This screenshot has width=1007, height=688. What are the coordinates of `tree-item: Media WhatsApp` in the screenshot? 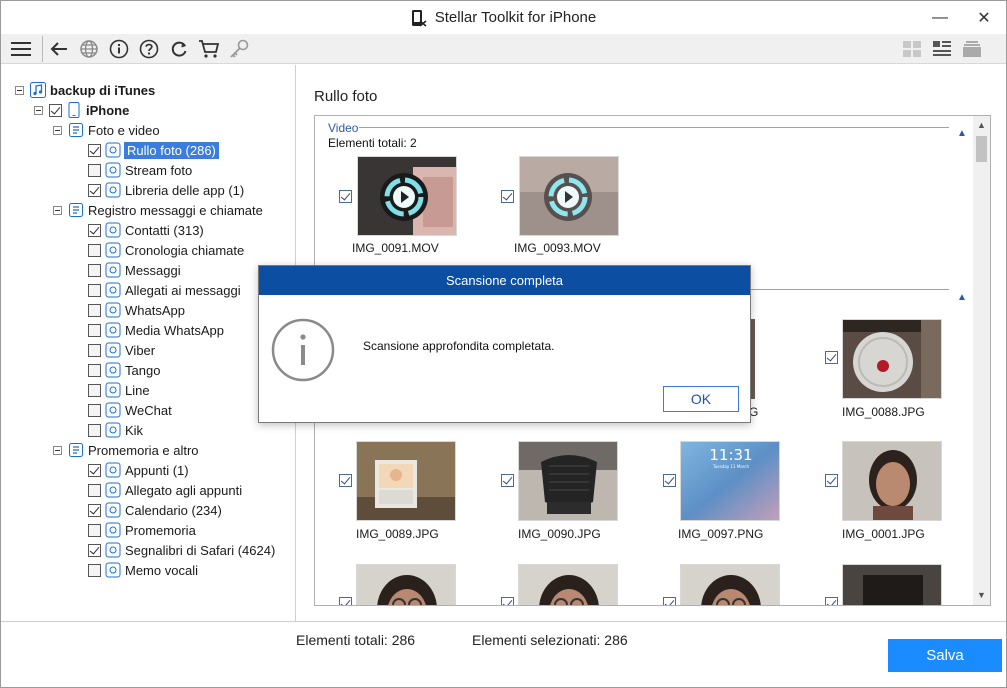 It's located at (156, 330).